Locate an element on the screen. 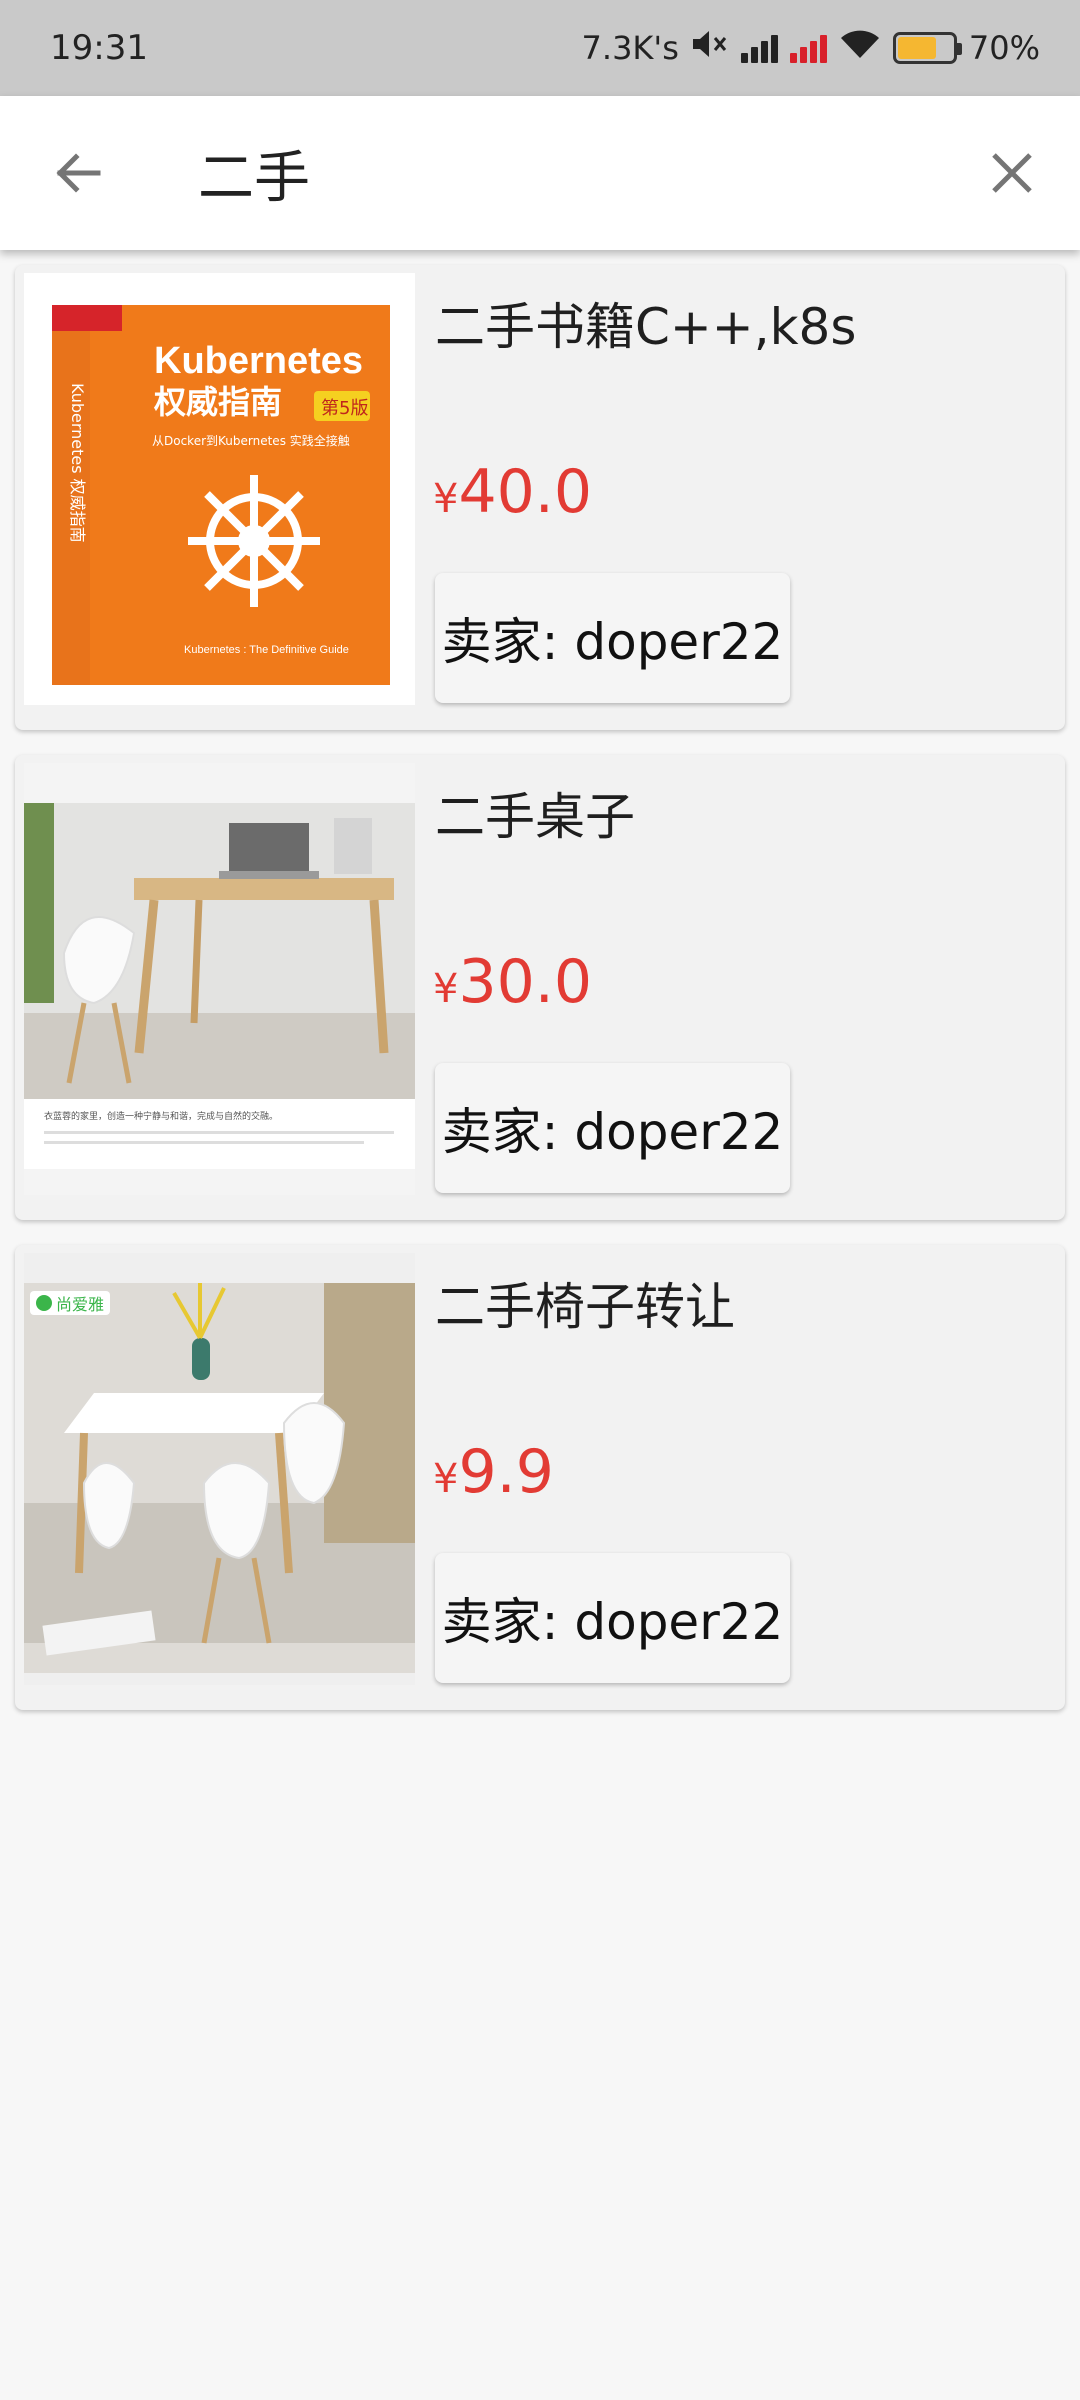 Image resolution: width=1080 pixels, height=2400 pixels. book-footer: Kubernetes : The Definitive Guide is located at coordinates (266, 650).